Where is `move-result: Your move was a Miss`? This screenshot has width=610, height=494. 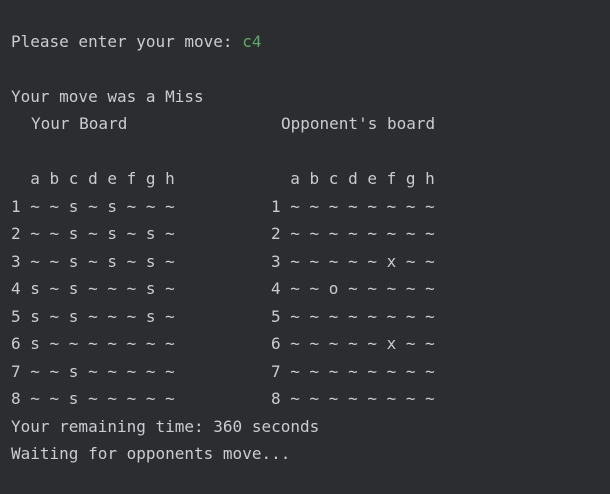 move-result: Your move was a Miss is located at coordinates (107, 96).